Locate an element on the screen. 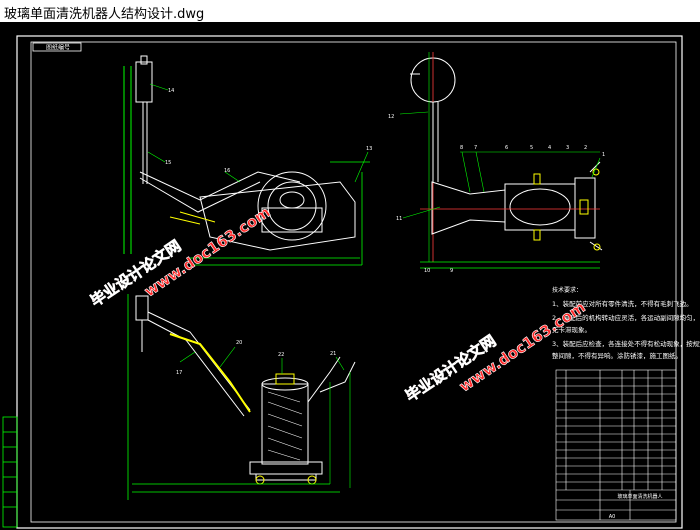  part-label-14: 14 is located at coordinates (171, 91).